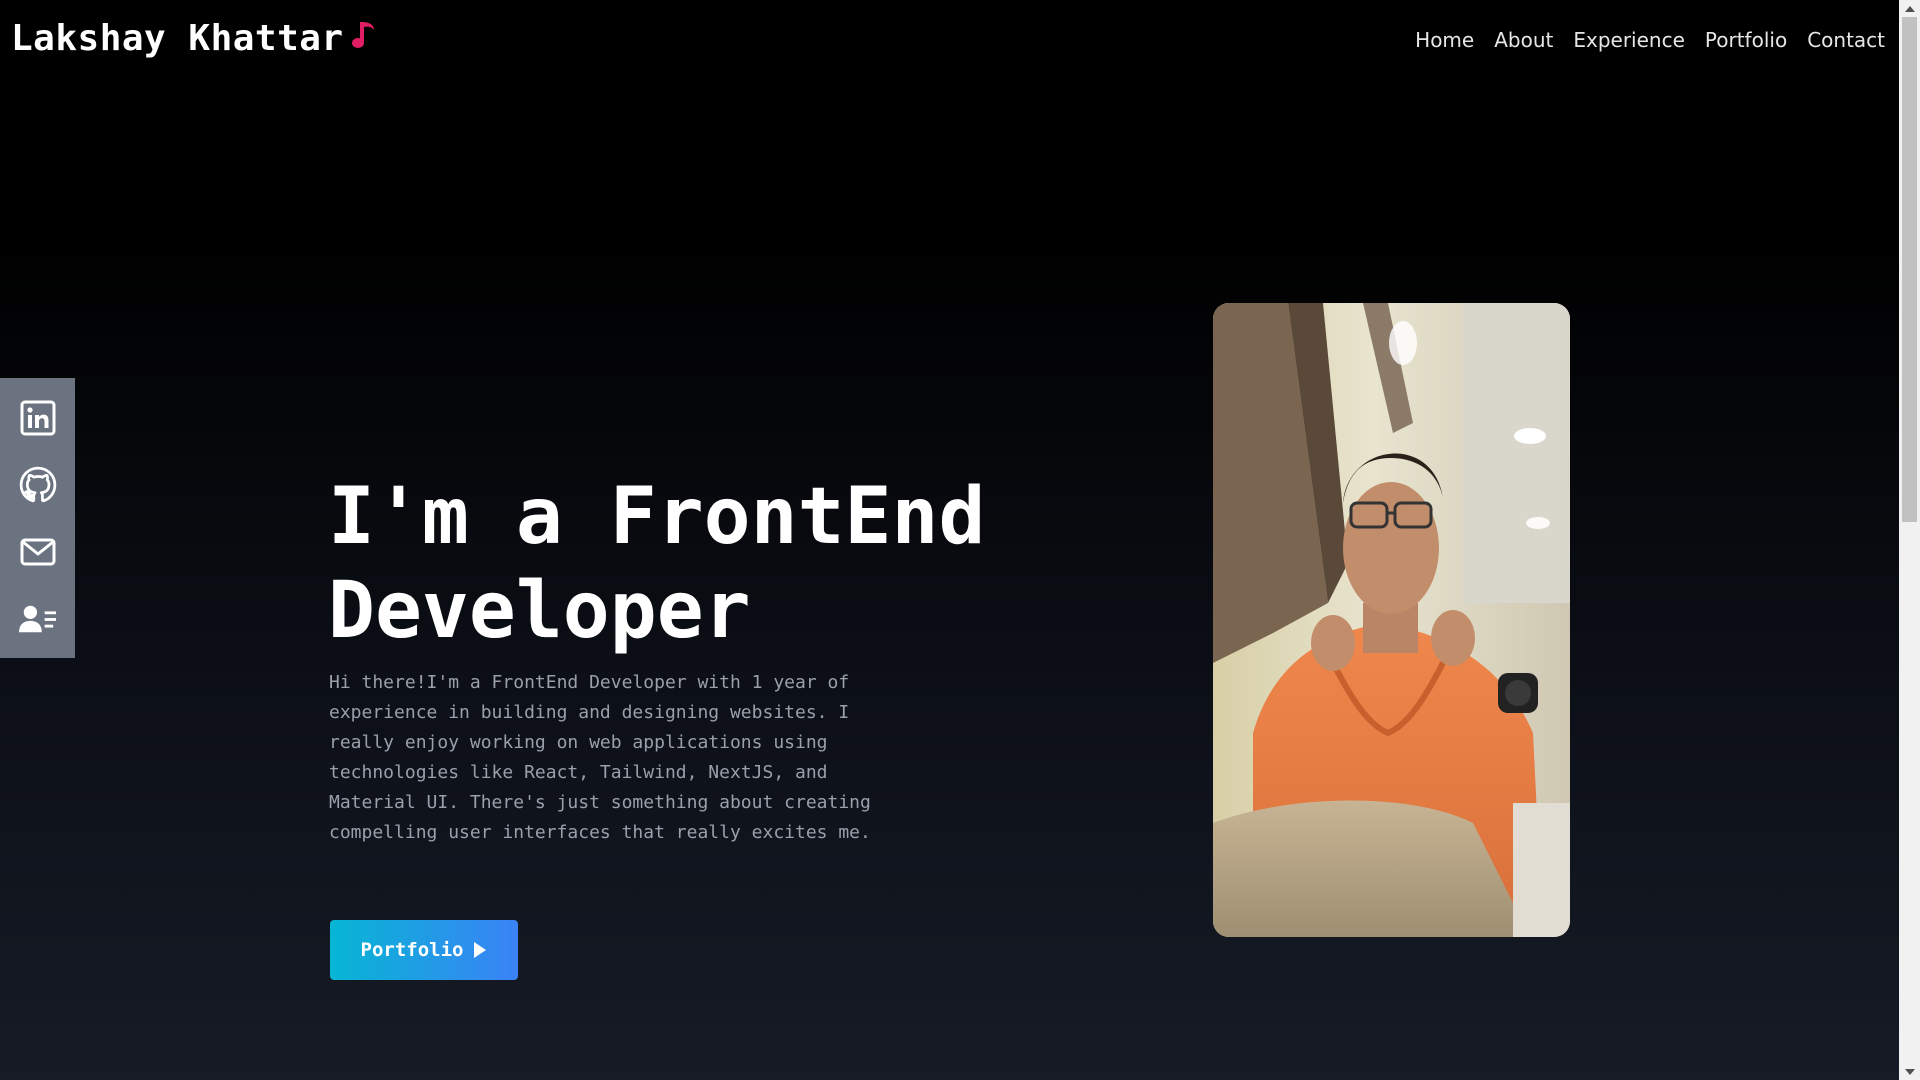 The height and width of the screenshot is (1080, 1920). Describe the element at coordinates (1909, 540) in the screenshot. I see `vertical-scrollbar` at that location.